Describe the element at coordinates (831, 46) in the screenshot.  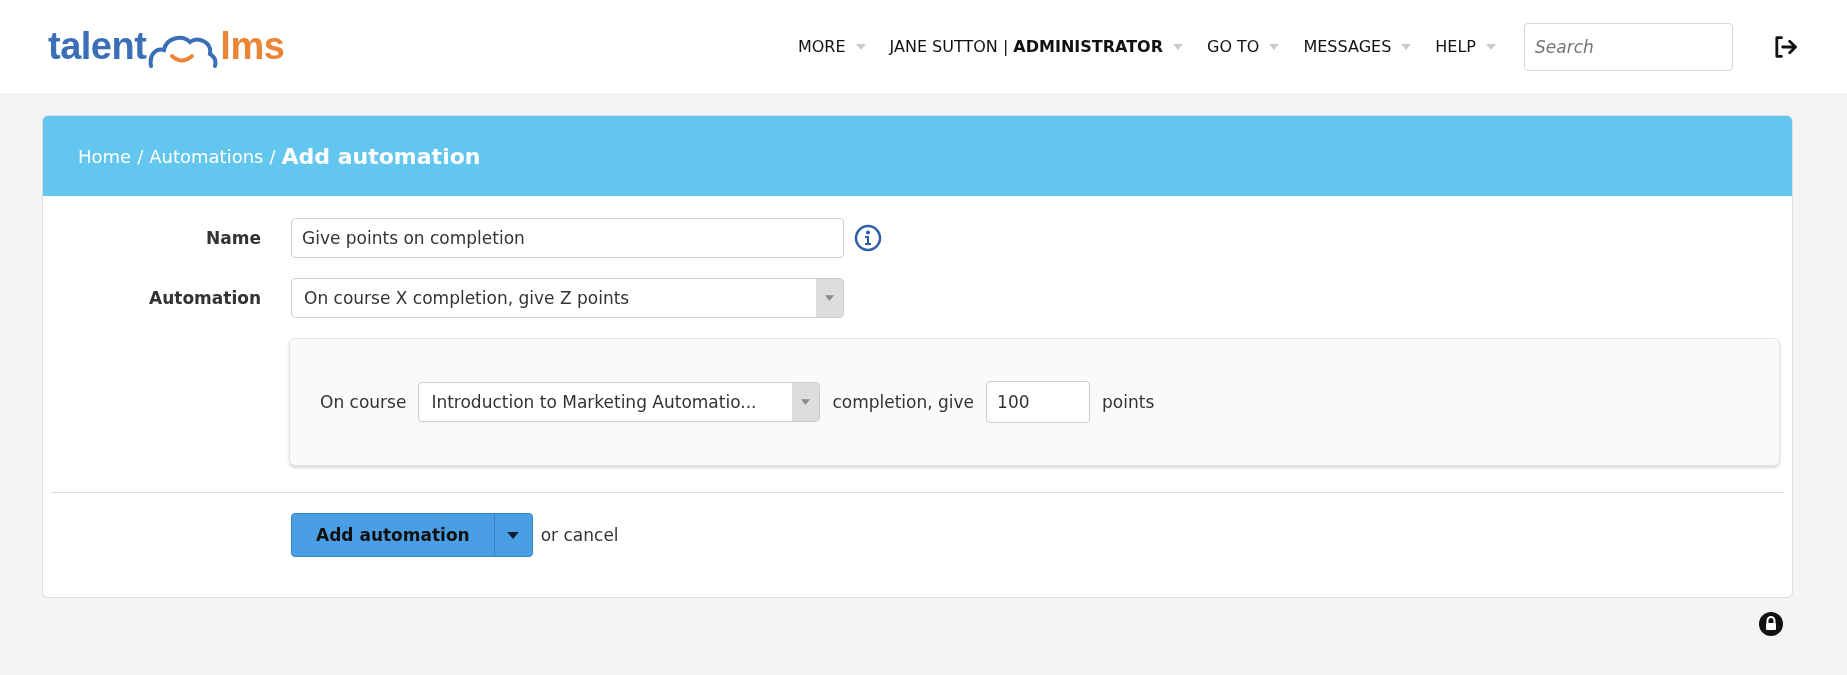
I see `nav-menu: MORE` at that location.